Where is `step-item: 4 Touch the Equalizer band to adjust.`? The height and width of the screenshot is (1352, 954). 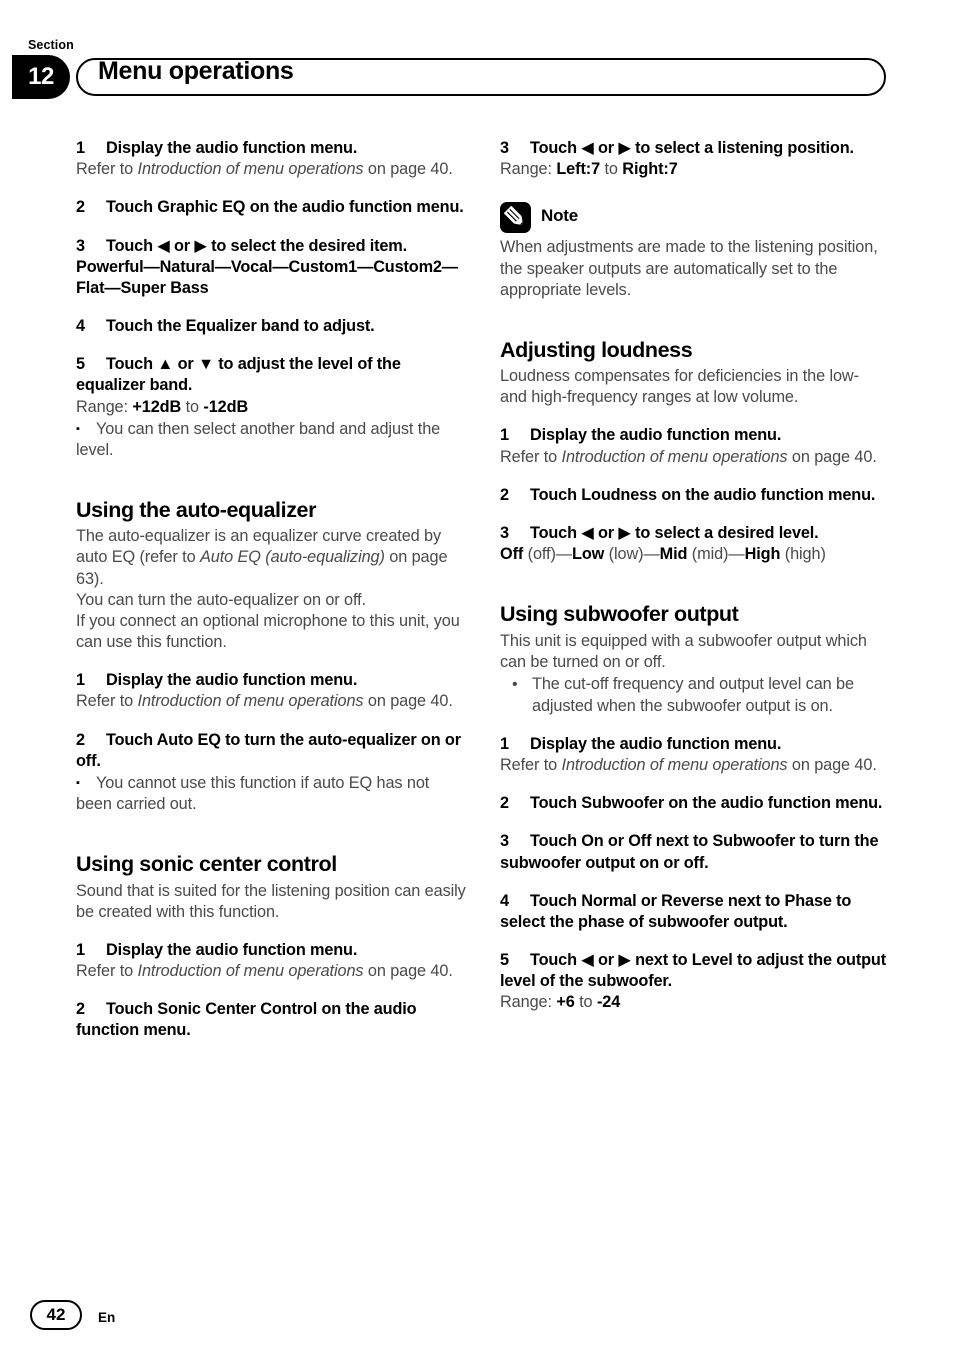 step-item: 4 Touch the Equalizer band to adjust. is located at coordinates (271, 326).